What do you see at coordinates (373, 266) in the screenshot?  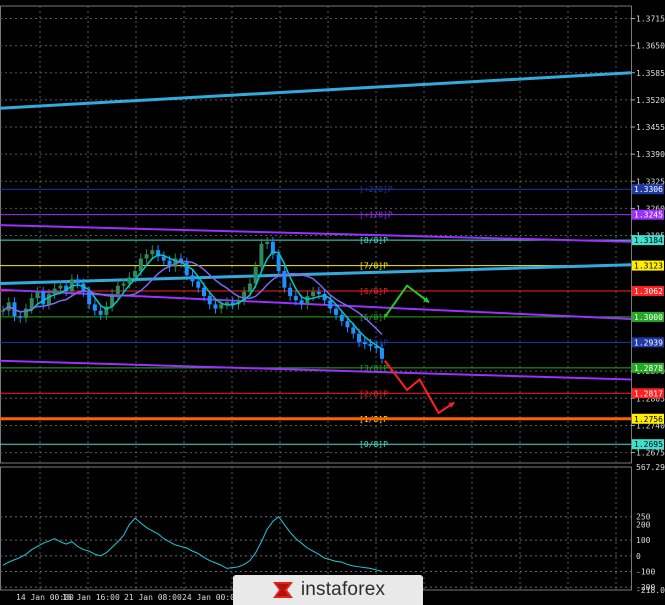 I see `murray-level-label: [7/8]P` at bounding box center [373, 266].